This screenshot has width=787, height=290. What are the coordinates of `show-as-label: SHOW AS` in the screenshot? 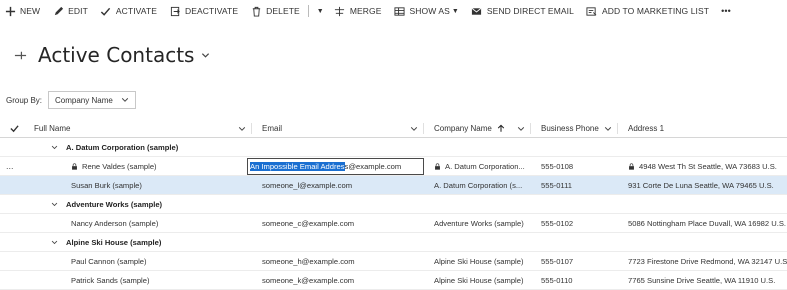 It's located at (429, 11).